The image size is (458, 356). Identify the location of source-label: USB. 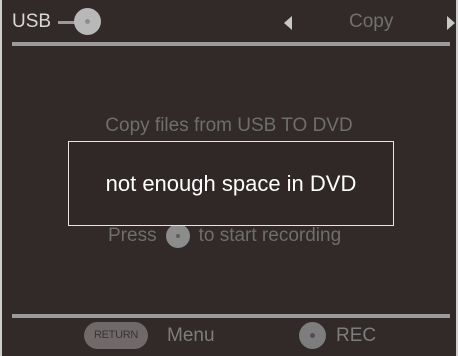
(32, 21).